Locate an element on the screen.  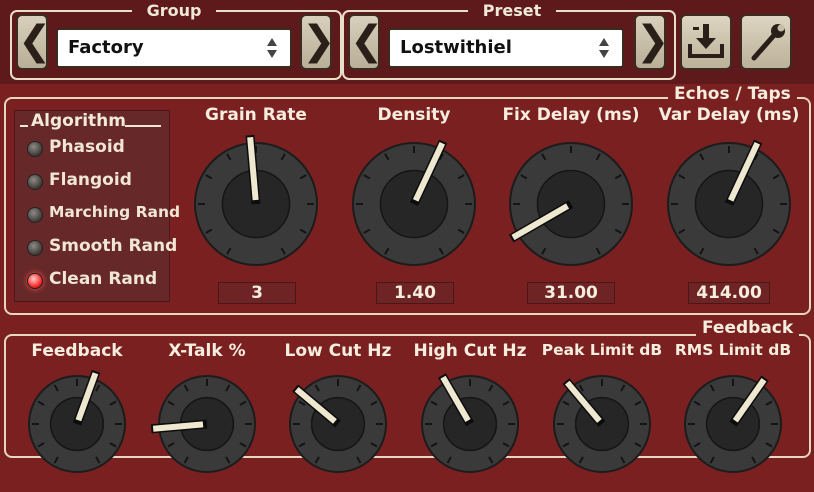
knob-value-readout: 1.40 is located at coordinates (415, 293).